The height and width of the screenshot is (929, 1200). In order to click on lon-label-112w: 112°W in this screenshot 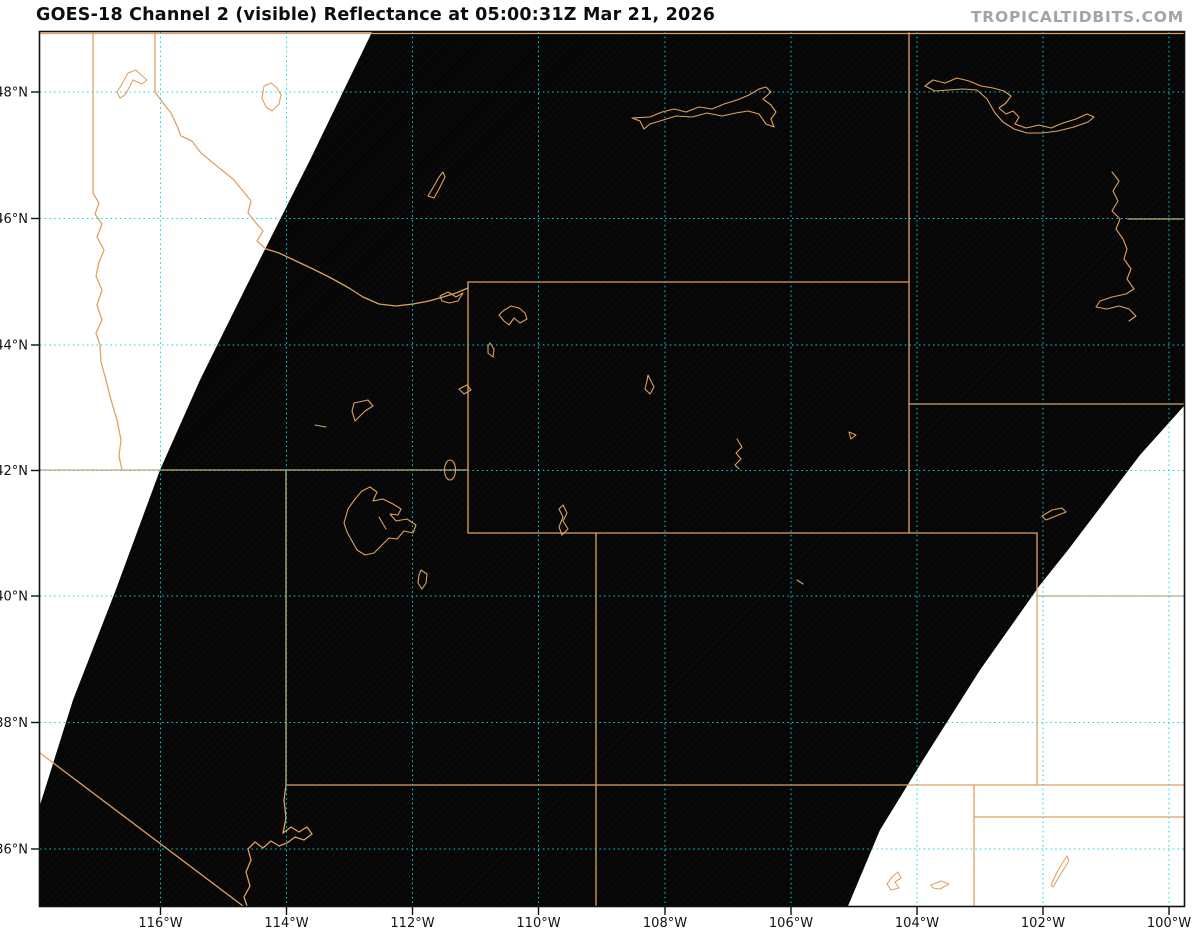, I will do `click(412, 922)`.